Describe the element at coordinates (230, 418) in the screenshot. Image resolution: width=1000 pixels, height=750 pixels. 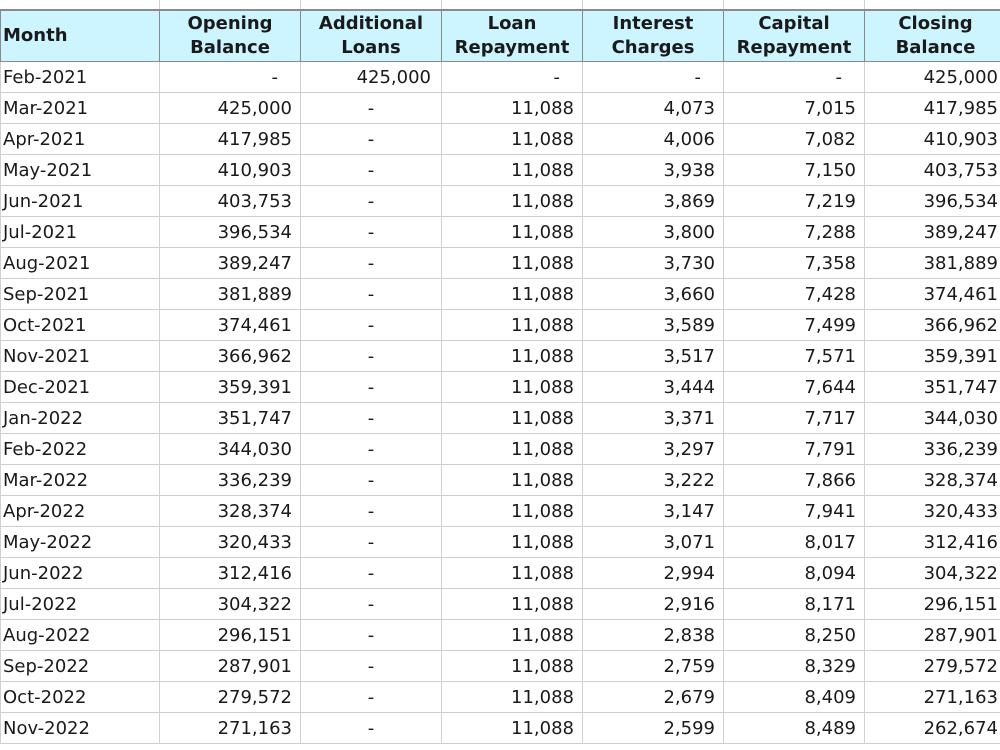
I see `opening-balance-cell: 351,747` at that location.